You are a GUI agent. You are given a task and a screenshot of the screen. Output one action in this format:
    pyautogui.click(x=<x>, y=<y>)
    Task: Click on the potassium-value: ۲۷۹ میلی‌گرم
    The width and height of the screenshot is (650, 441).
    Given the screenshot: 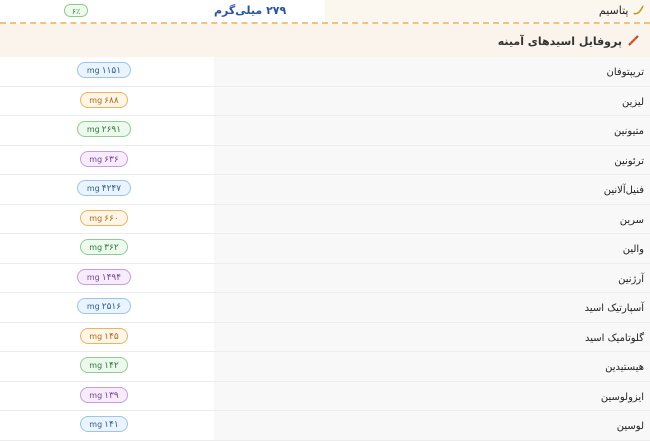 What is the action you would take?
    pyautogui.click(x=250, y=10)
    